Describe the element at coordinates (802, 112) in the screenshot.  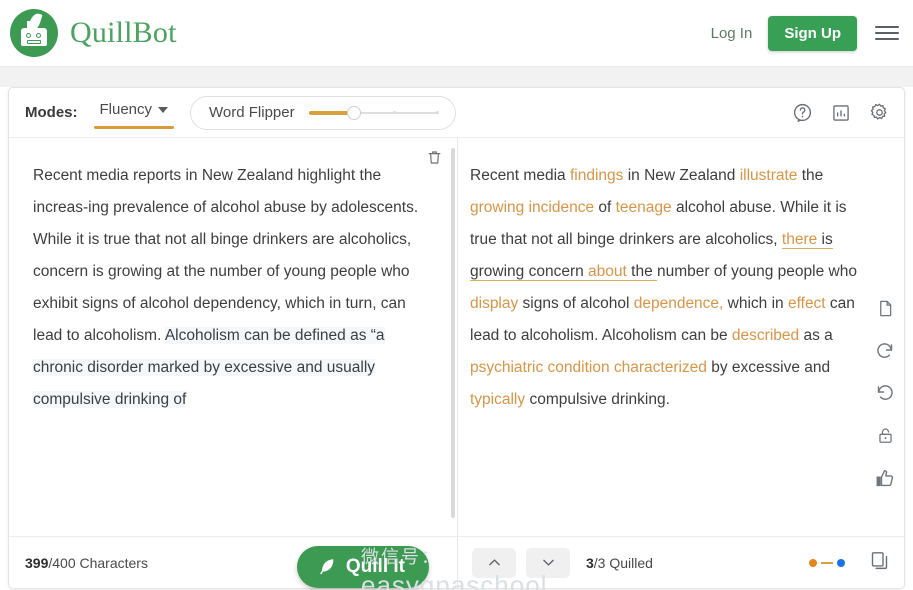
I see `help-circle-icon` at that location.